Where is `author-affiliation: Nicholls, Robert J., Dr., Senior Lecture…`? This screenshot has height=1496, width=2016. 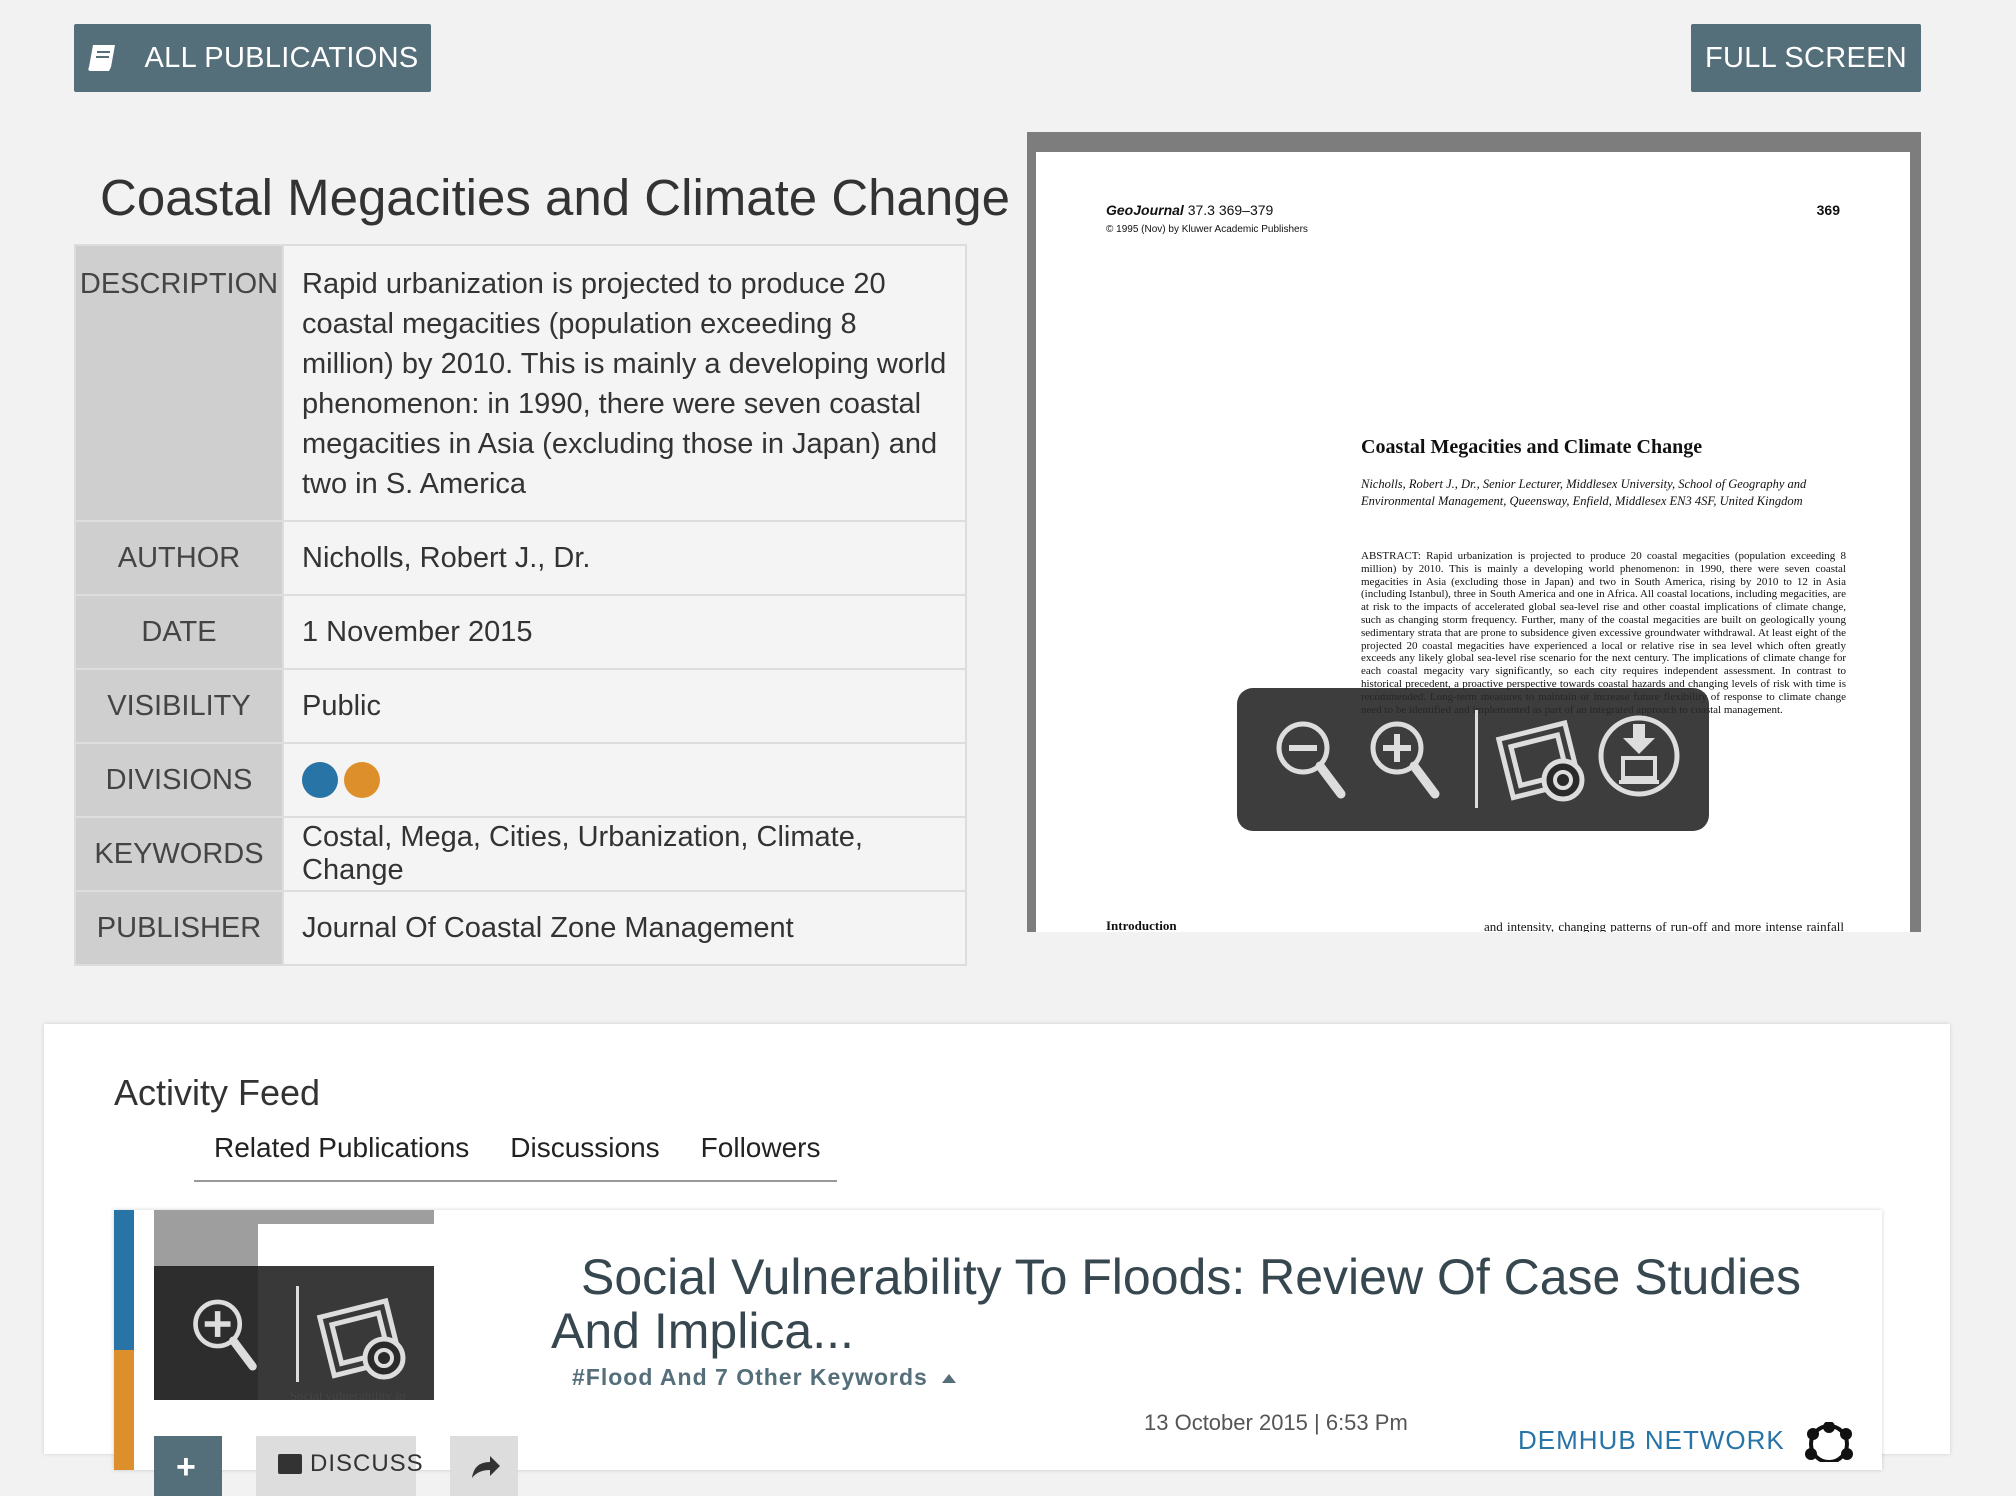
author-affiliation: Nicholls, Robert J., Dr., Senior Lecture… is located at coordinates (1584, 492).